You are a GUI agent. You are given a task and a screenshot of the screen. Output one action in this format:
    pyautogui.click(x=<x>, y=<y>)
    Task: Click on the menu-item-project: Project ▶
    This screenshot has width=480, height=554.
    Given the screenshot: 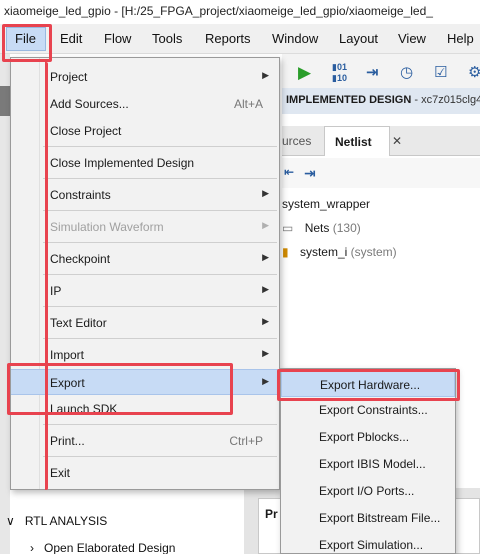 What is the action you would take?
    pyautogui.click(x=145, y=77)
    